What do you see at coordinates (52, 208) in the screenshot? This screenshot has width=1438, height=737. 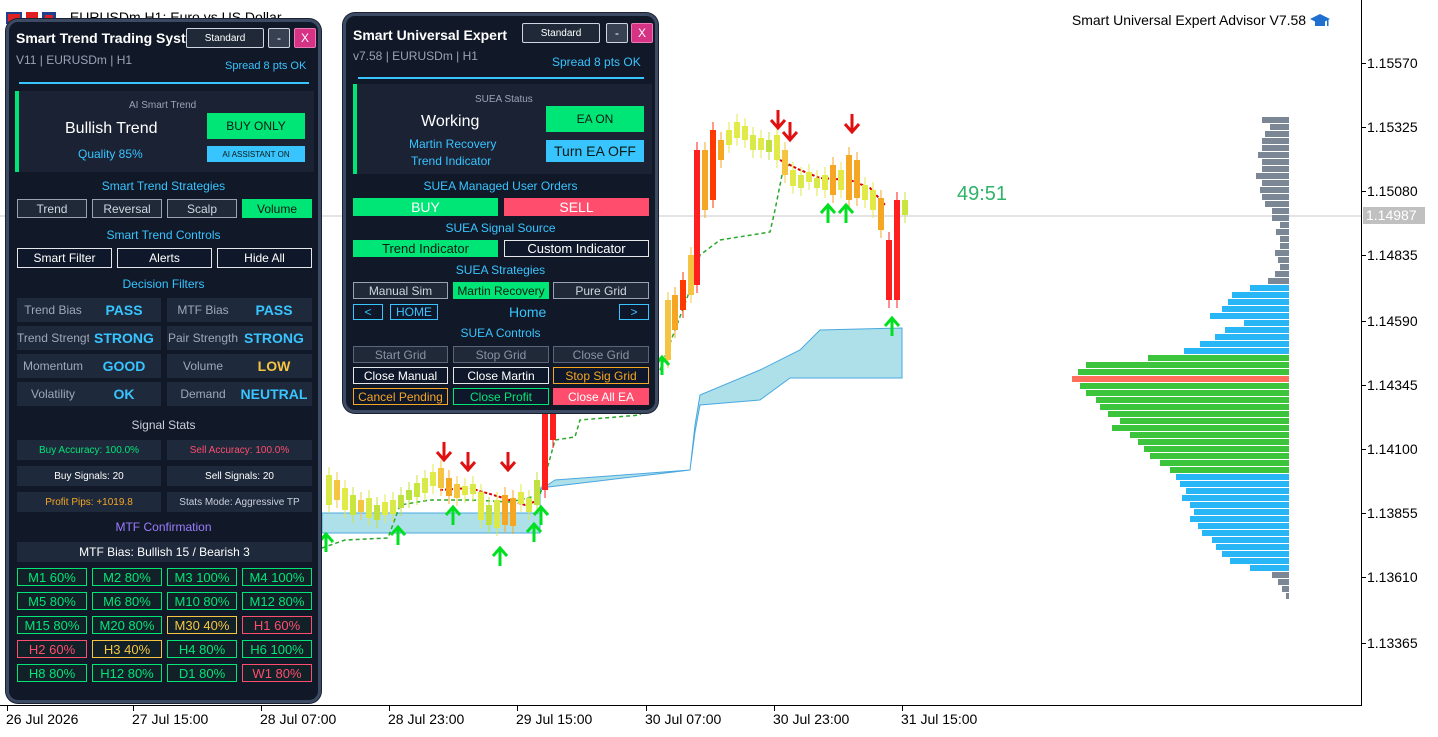 I see `sts-strategy-trend: Trend` at bounding box center [52, 208].